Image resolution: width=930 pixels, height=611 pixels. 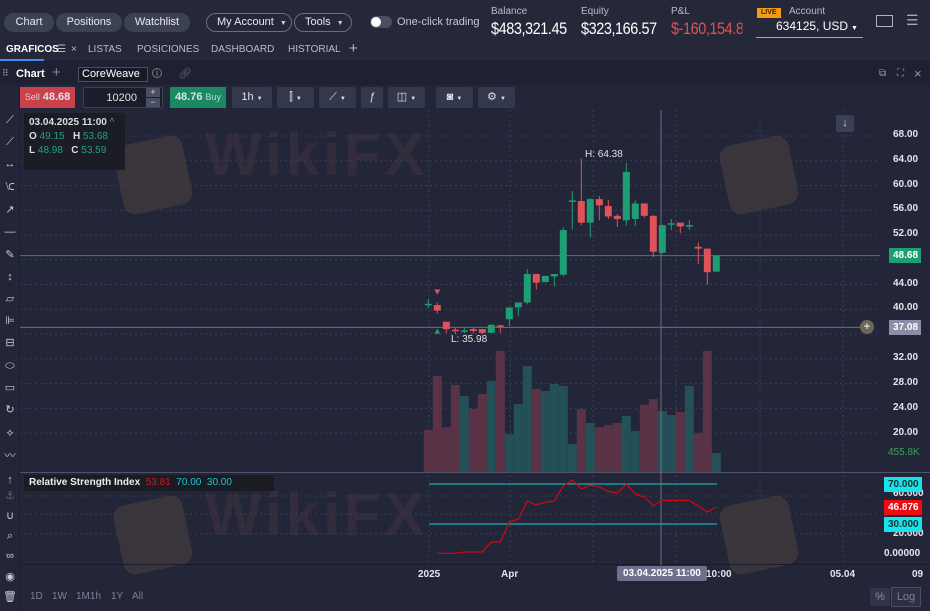 I want to click on close-label: C, so click(x=75, y=150).